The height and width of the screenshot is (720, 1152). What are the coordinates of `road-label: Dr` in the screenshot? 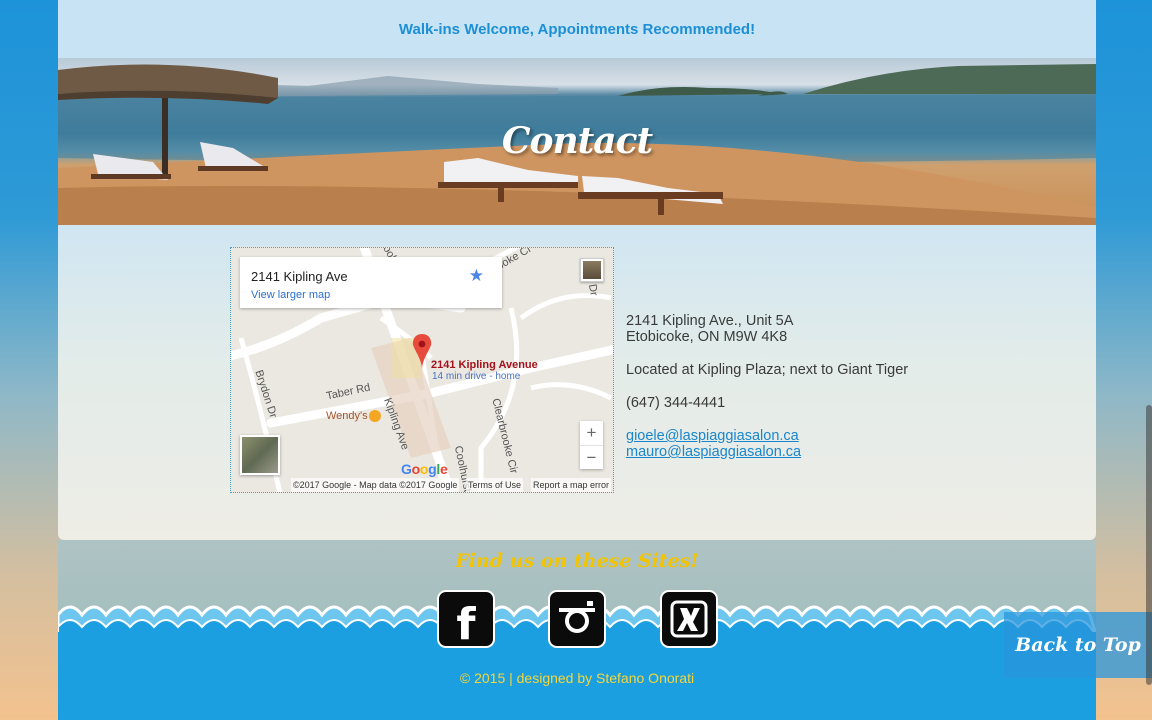 It's located at (592, 290).